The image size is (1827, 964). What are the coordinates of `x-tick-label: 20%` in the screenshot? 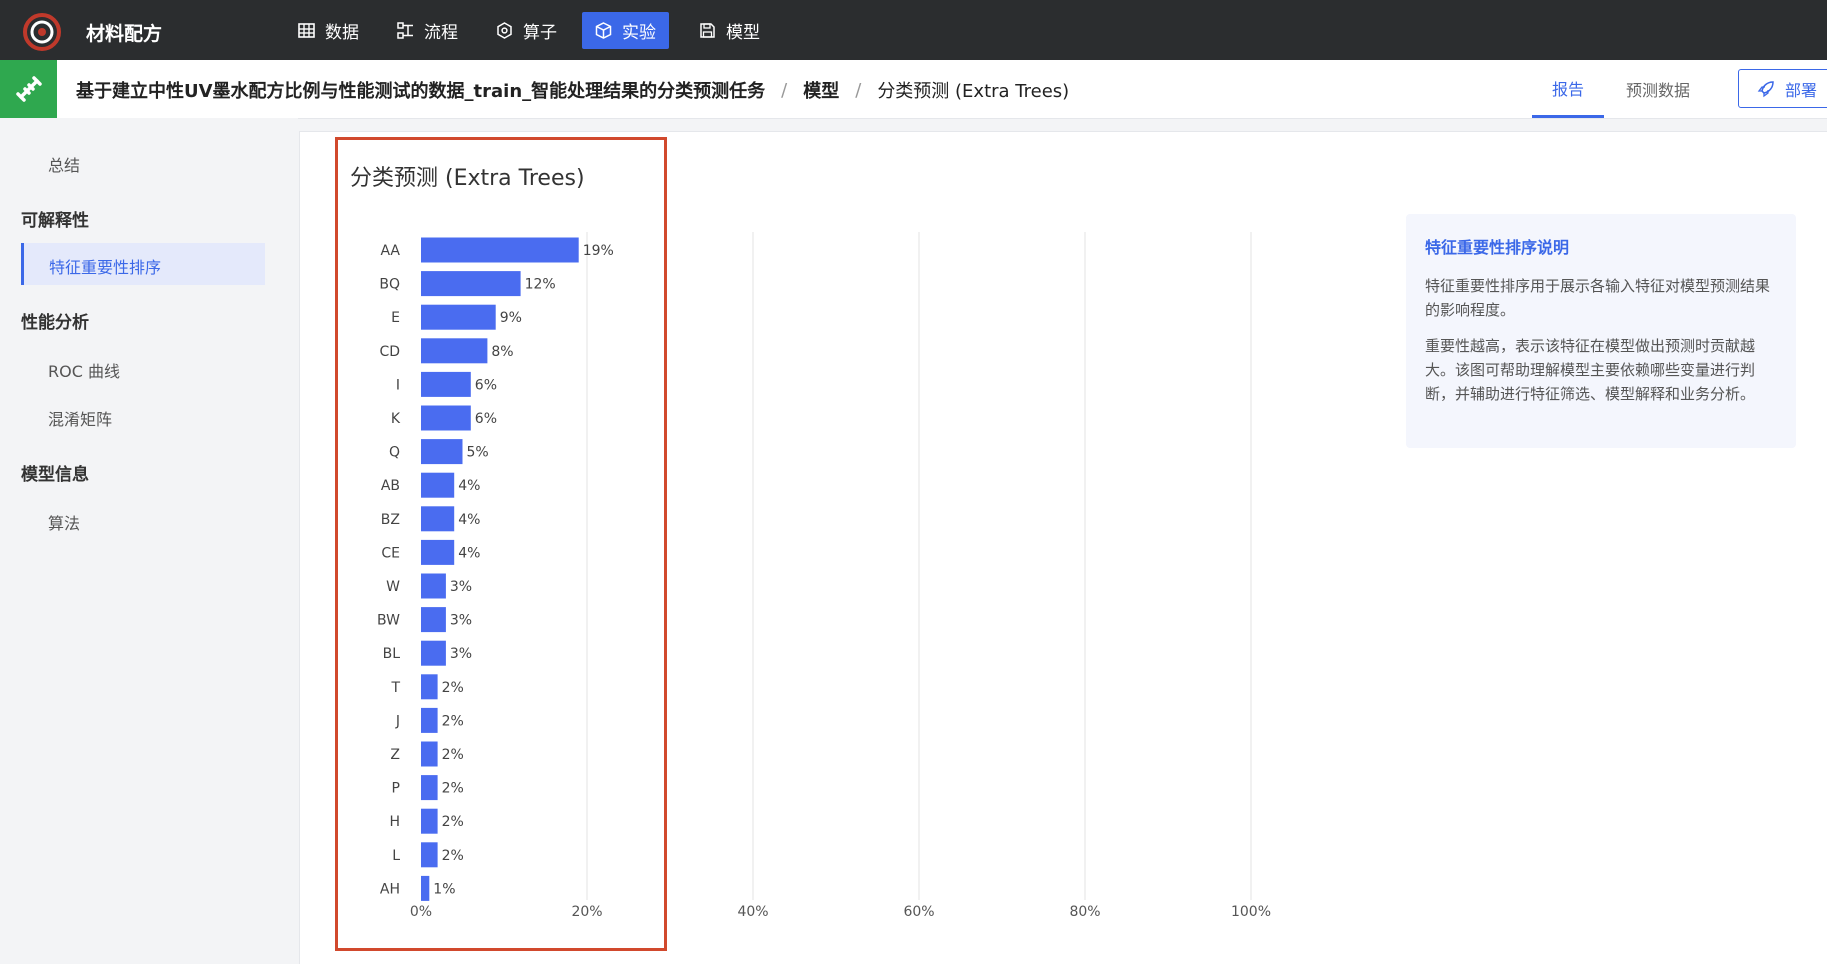 It's located at (586, 912).